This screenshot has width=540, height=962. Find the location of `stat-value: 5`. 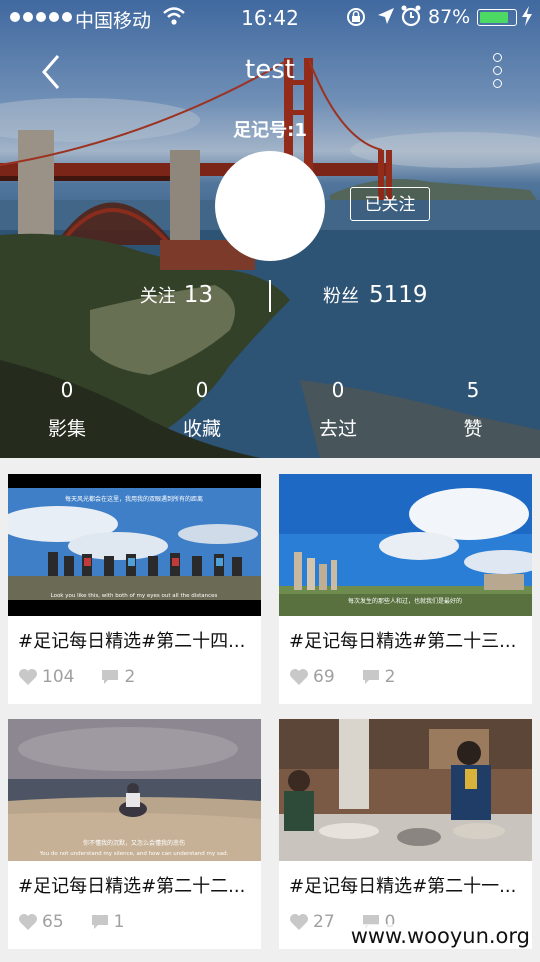

stat-value: 5 is located at coordinates (473, 390).